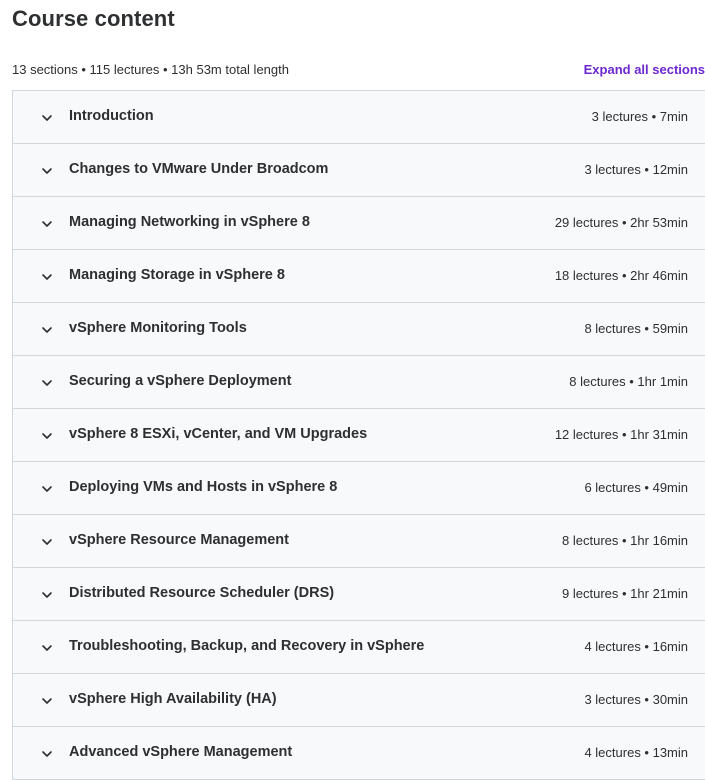 The height and width of the screenshot is (780, 705). Describe the element at coordinates (628, 381) in the screenshot. I see `section-meta: 8 lectures • 1hr 1min` at that location.